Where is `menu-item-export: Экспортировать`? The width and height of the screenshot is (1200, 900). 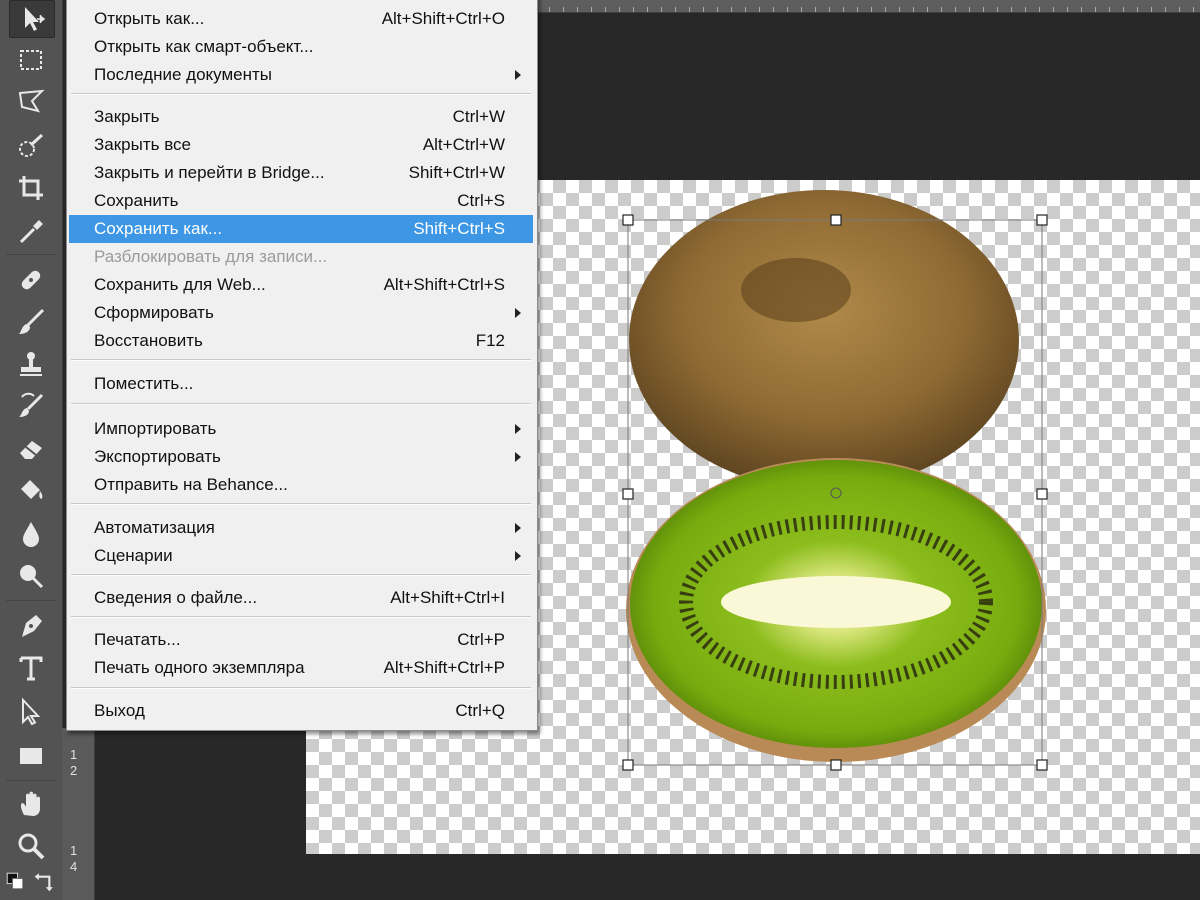 menu-item-export: Экспортировать is located at coordinates (301, 457).